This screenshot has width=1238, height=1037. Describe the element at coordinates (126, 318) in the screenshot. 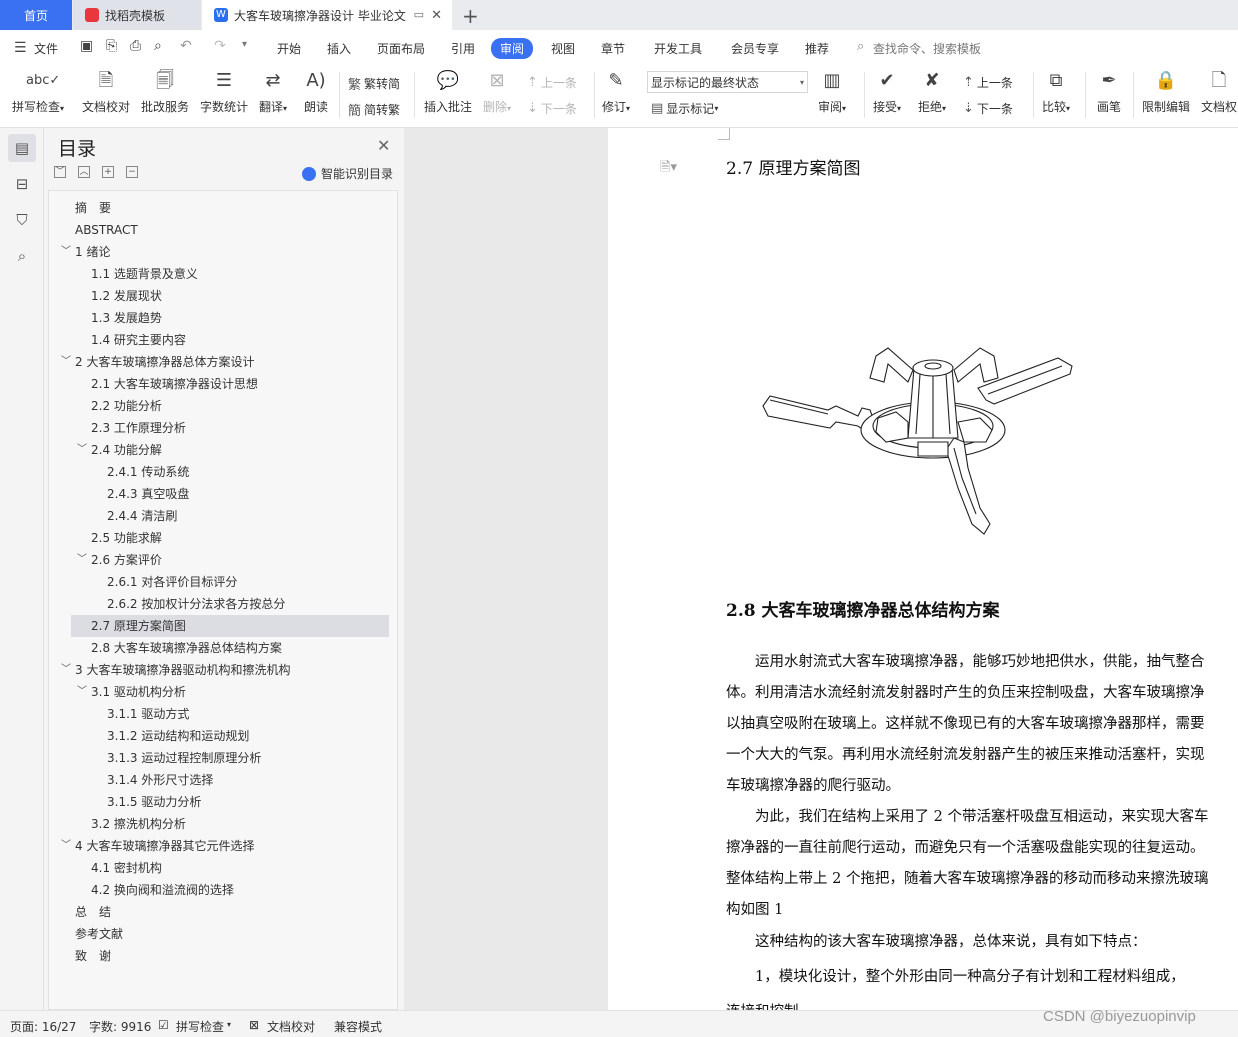

I see `toc-item: 1.3 发展趋势` at that location.